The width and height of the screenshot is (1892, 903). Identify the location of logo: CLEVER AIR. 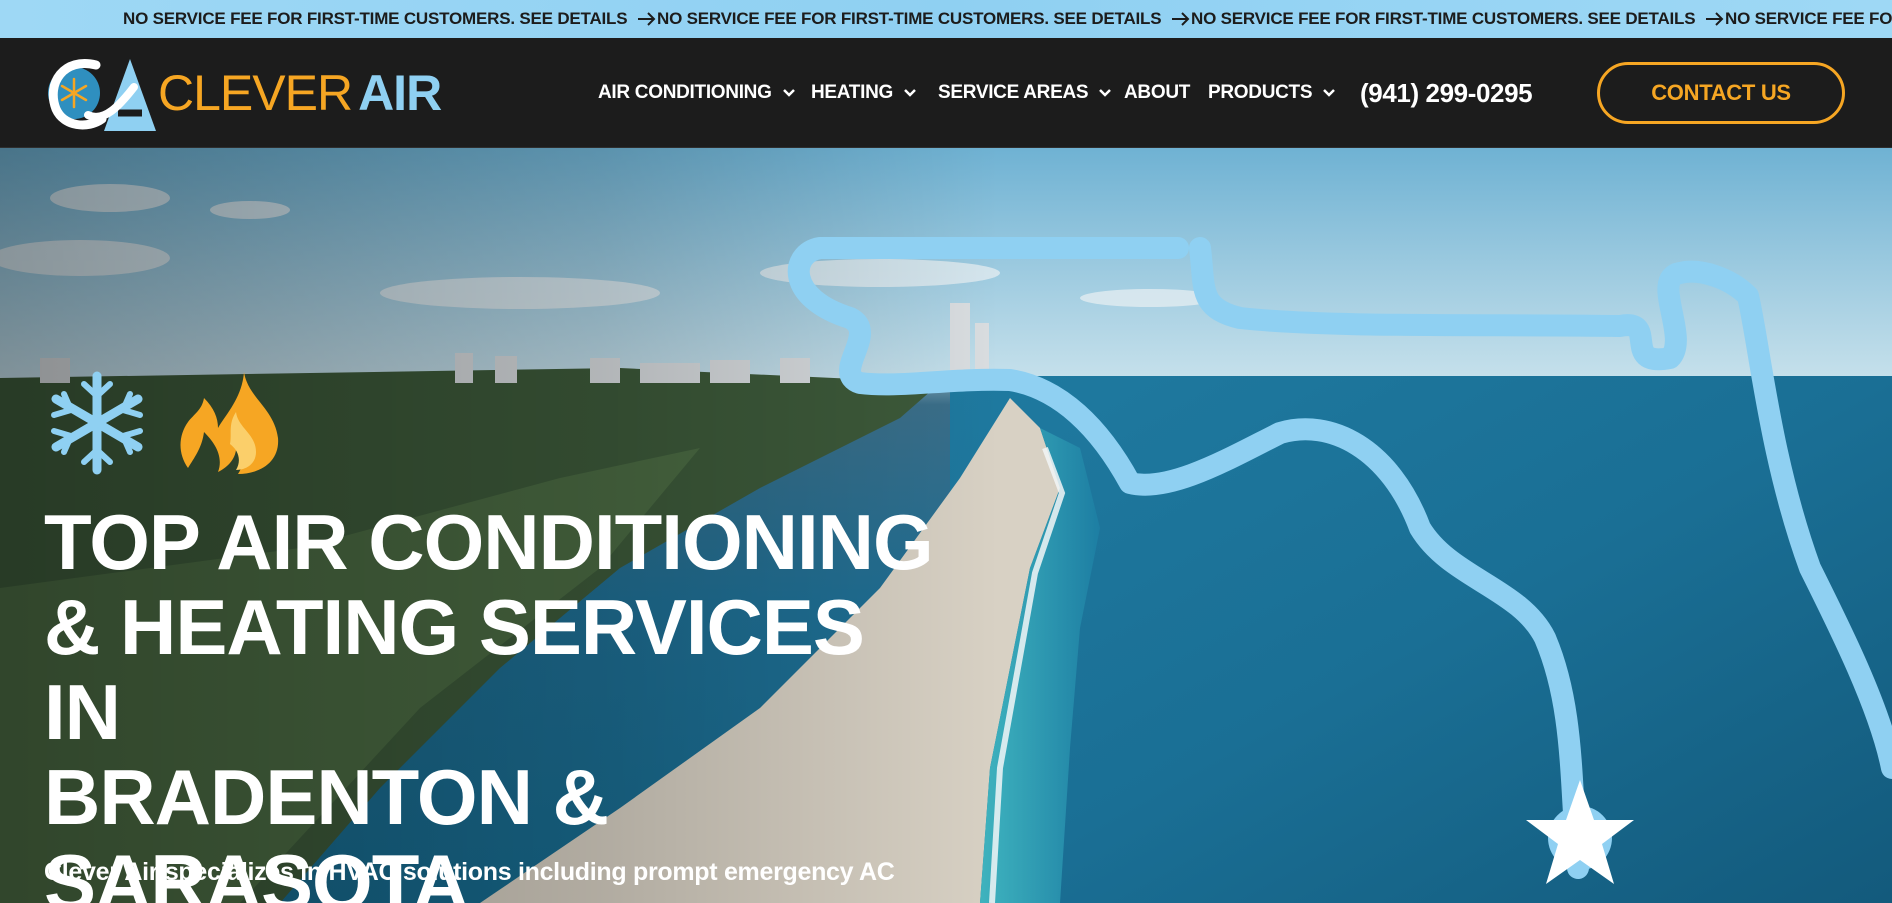
(243, 93).